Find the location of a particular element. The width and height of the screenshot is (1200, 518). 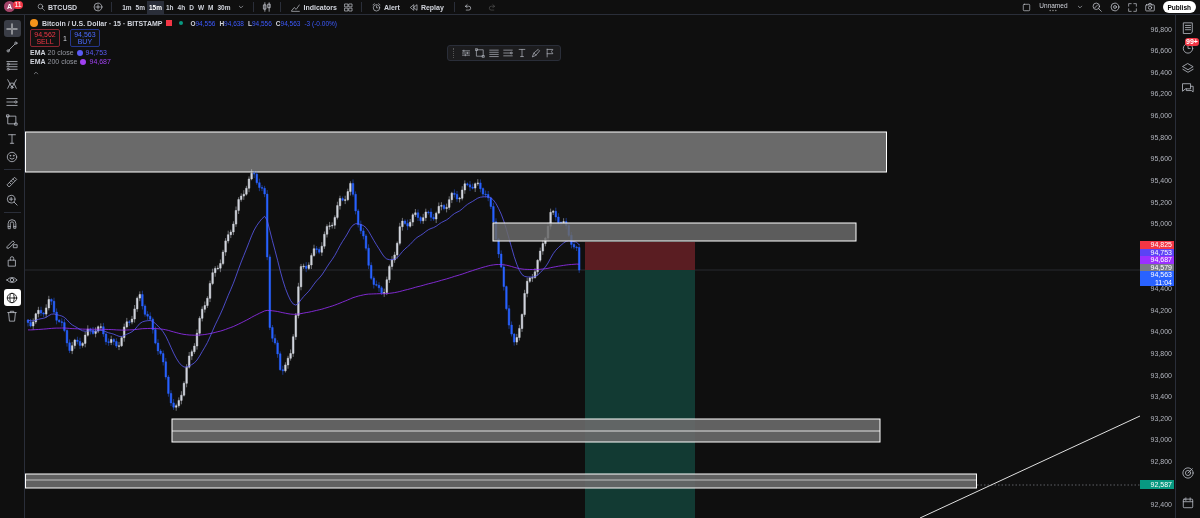

pattern-icon is located at coordinates (12, 83).